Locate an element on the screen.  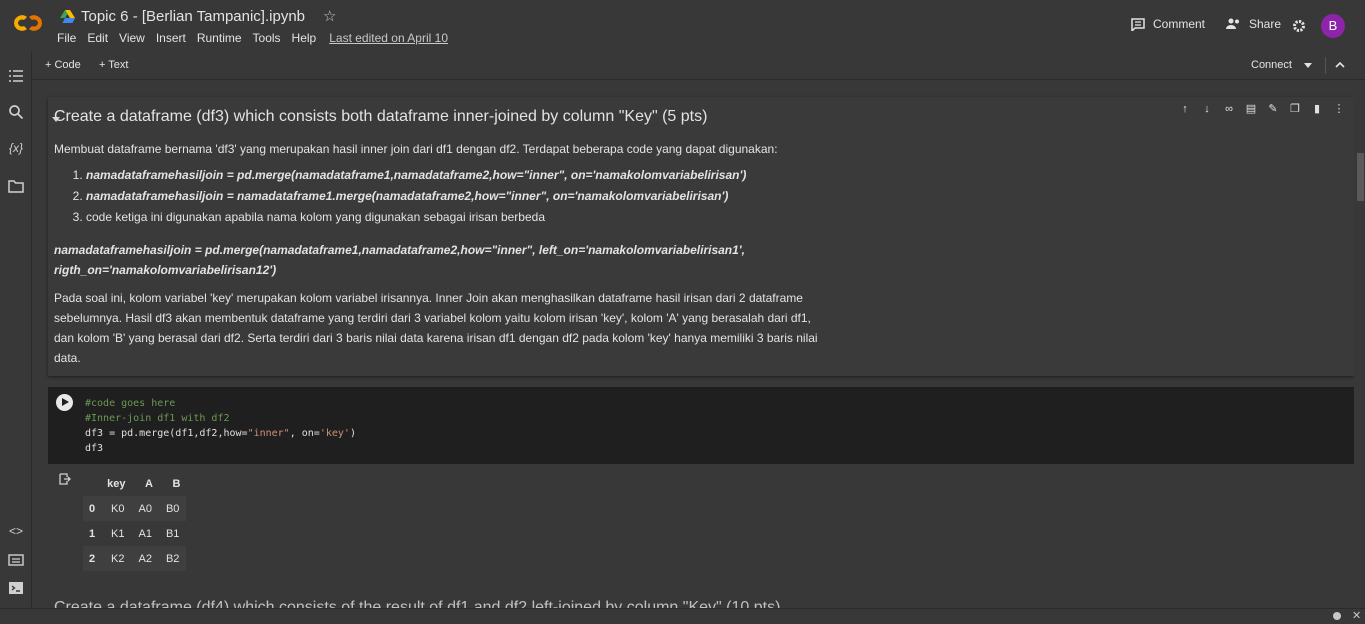
code-token: ) is located at coordinates (352, 433).